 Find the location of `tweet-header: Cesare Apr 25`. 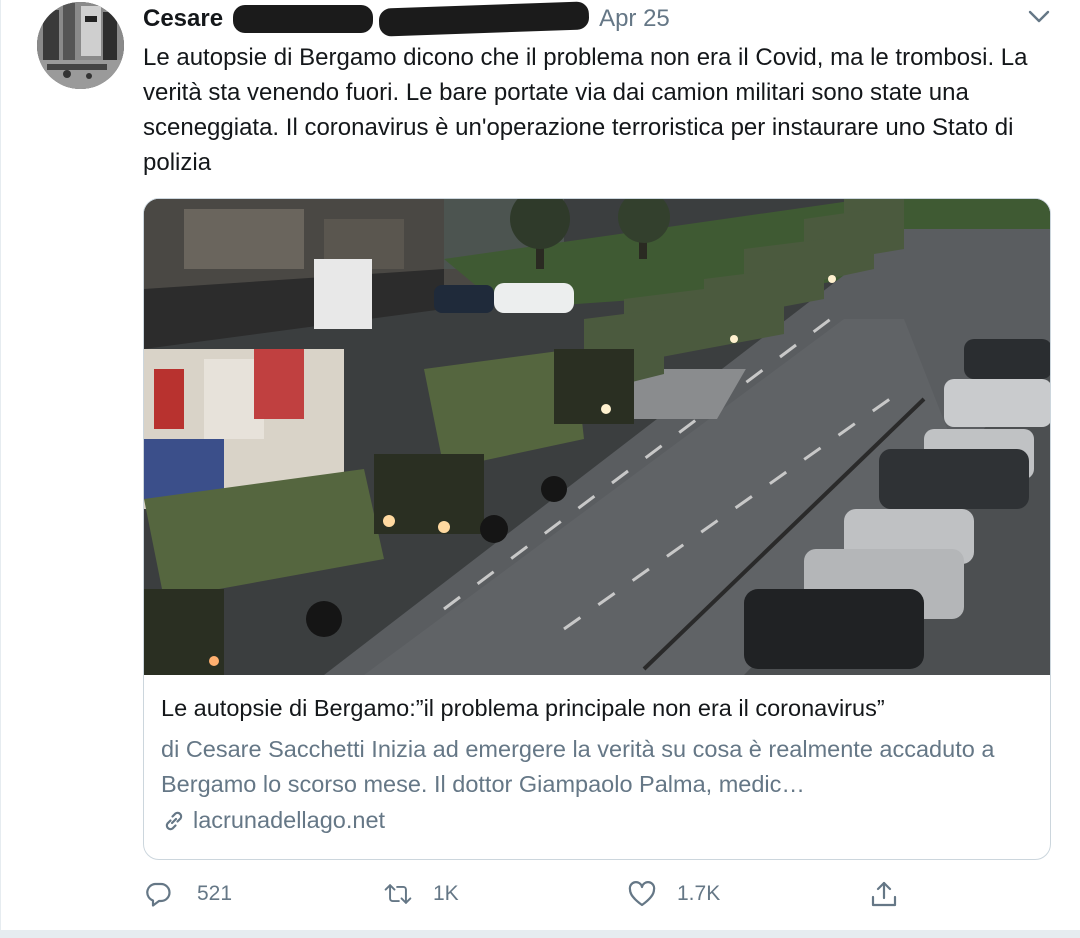

tweet-header: Cesare Apr 25 is located at coordinates (406, 19).